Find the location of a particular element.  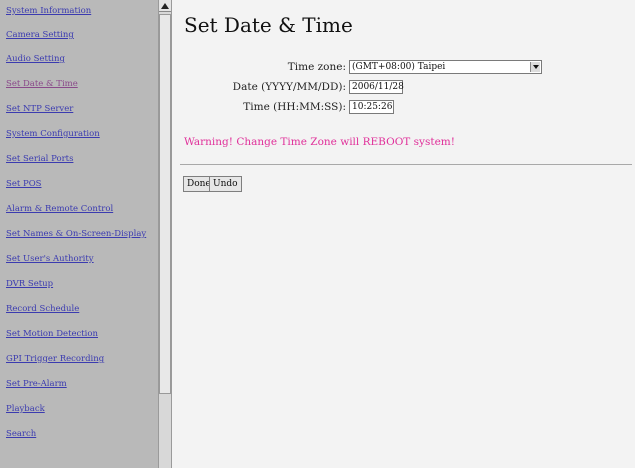

date-input: 2006/11/28 is located at coordinates (376, 87).